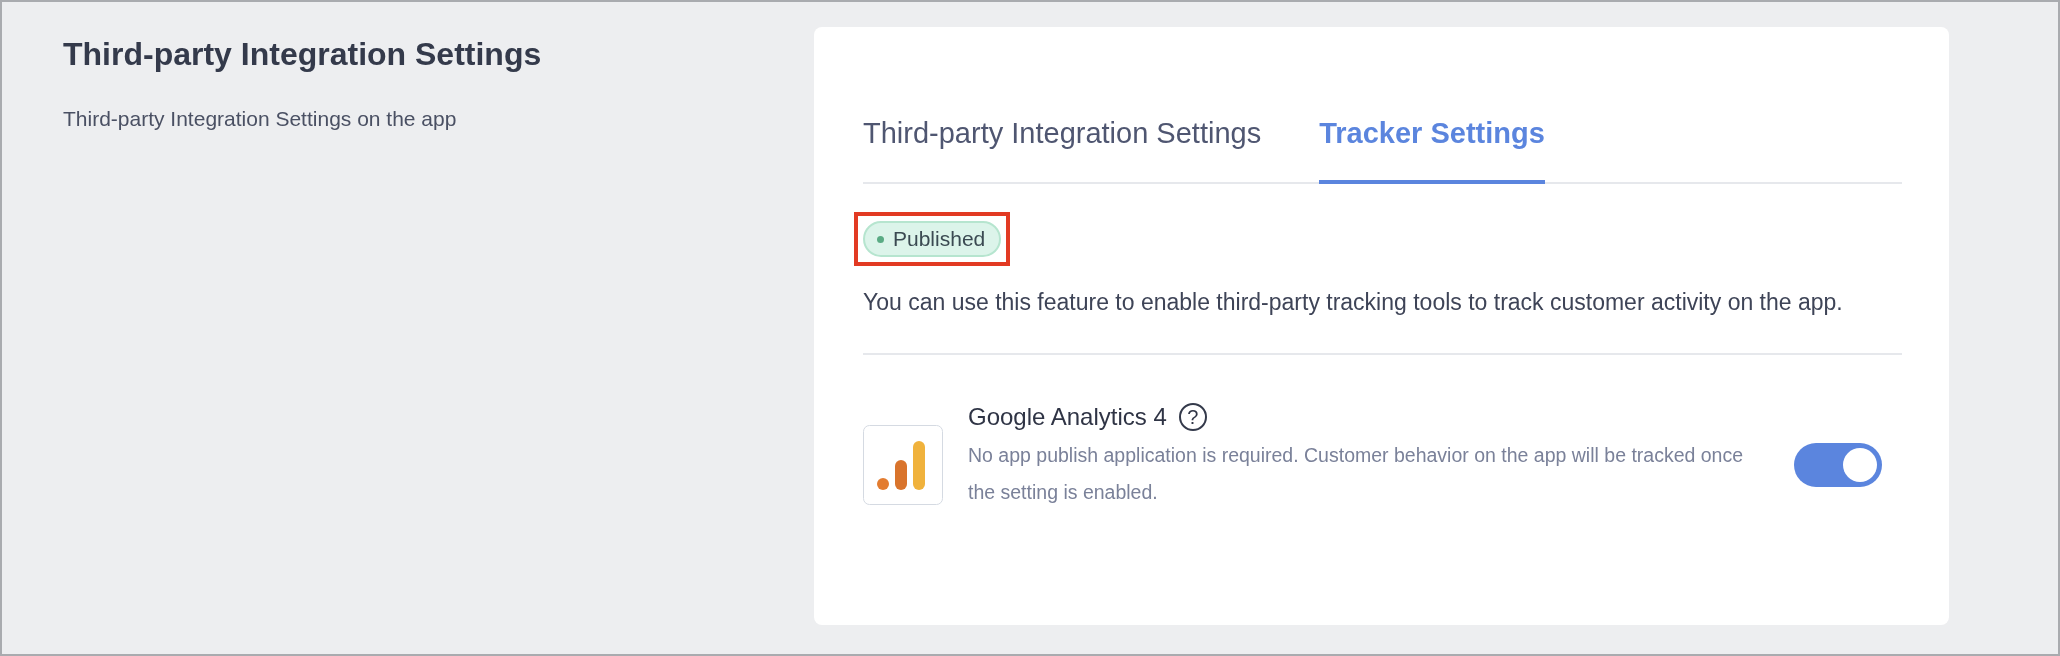 The width and height of the screenshot is (2060, 656). What do you see at coordinates (1192, 417) in the screenshot?
I see `help-icon: ?` at bounding box center [1192, 417].